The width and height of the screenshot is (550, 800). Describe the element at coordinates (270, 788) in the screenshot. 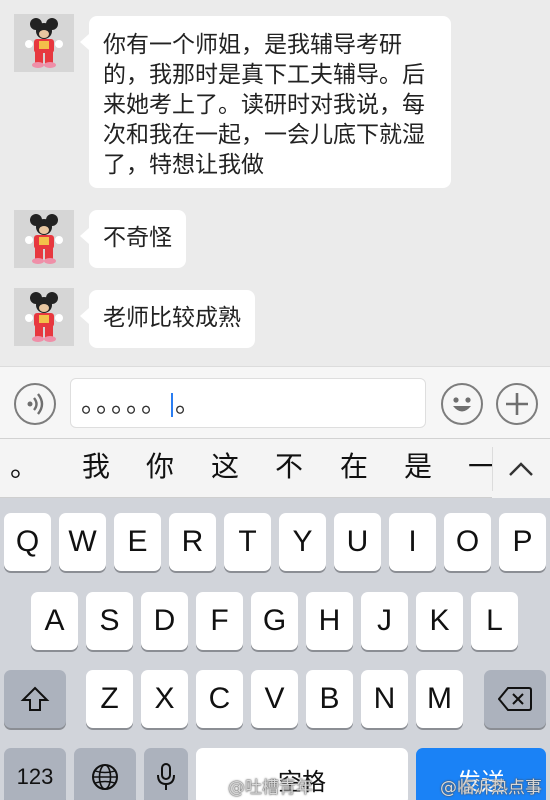

I see `watermark: @吐槽青年` at that location.